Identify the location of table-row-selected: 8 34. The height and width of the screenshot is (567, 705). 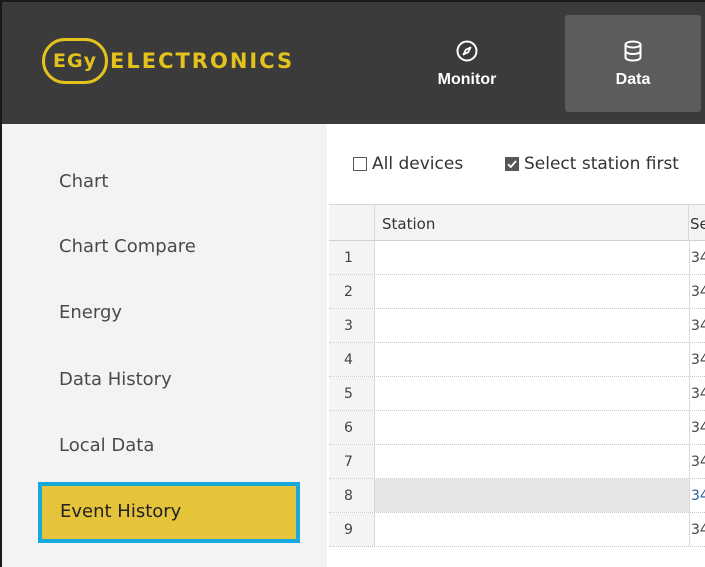
(517, 496).